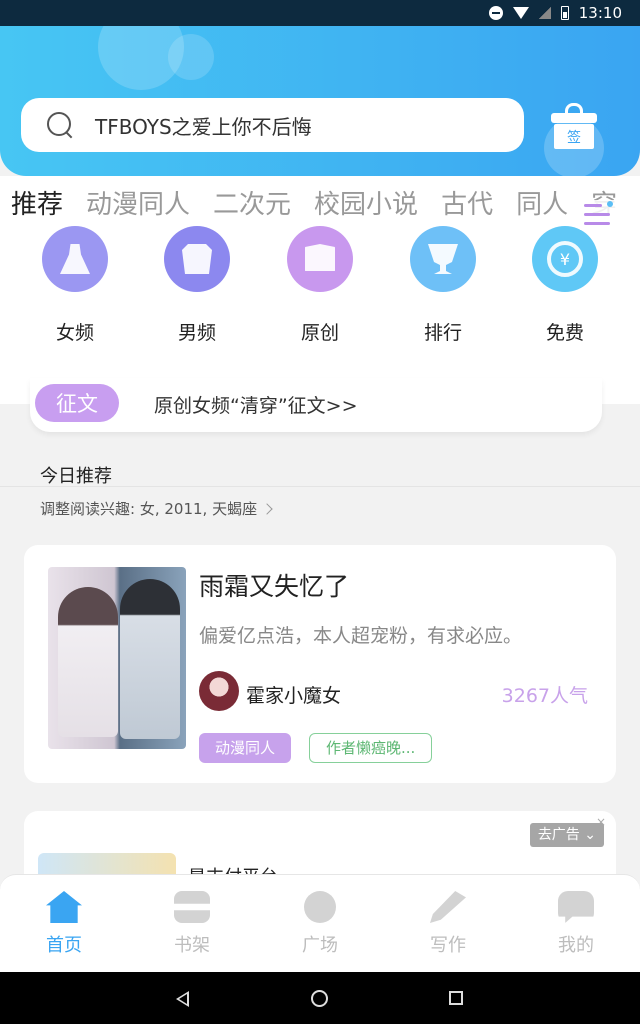 Image resolution: width=640 pixels, height=1024 pixels. I want to click on nav-write: 写作, so click(448, 923).